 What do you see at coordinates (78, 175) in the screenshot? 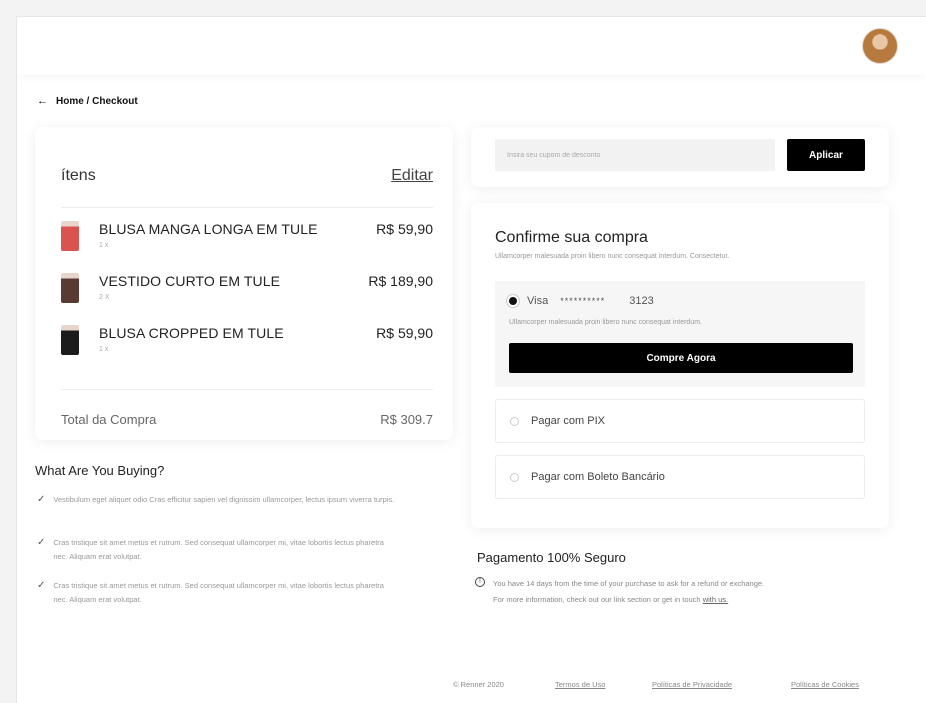
I see `items-title: ítens` at bounding box center [78, 175].